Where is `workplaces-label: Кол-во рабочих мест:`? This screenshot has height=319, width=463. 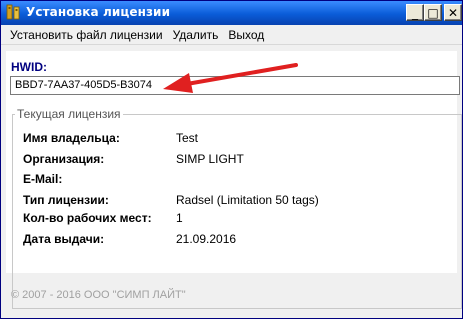
workplaces-label: Кол-во рабочих мест: is located at coordinates (87, 218).